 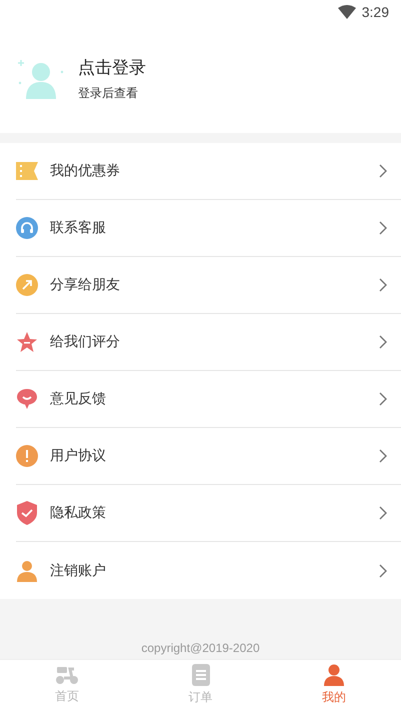 I want to click on menu-label: 联系客服, so click(x=78, y=228).